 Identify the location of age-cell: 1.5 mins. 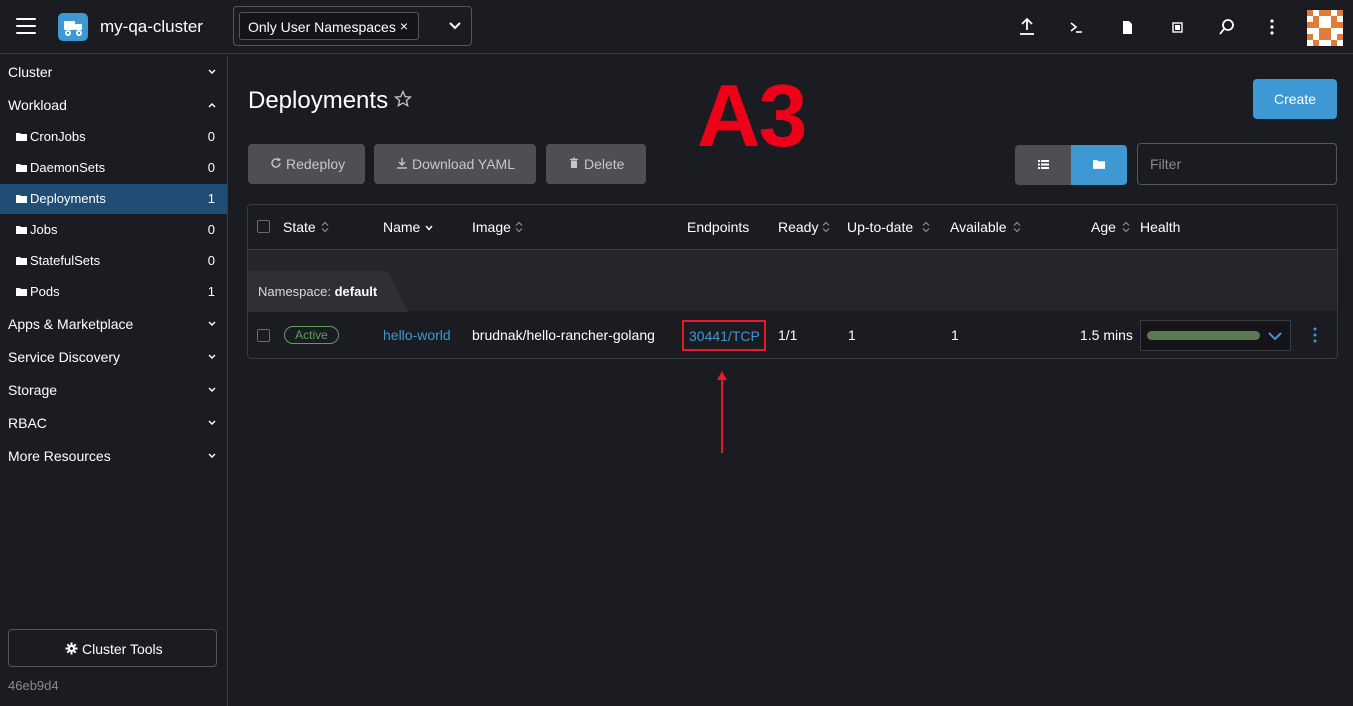
(1106, 335).